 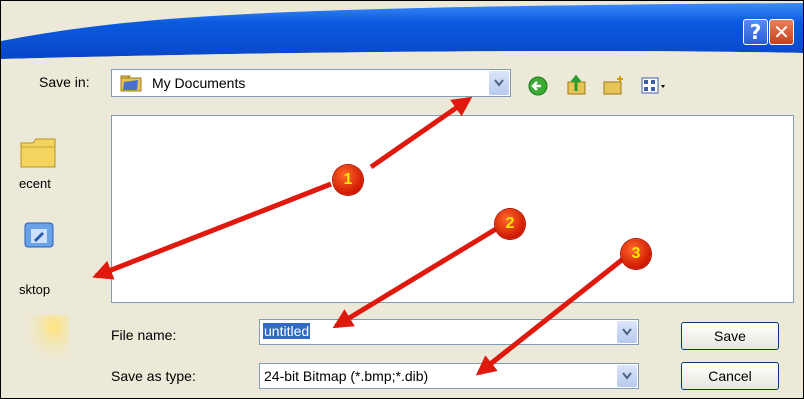 I want to click on file-name-dropdown-button, so click(x=627, y=332).